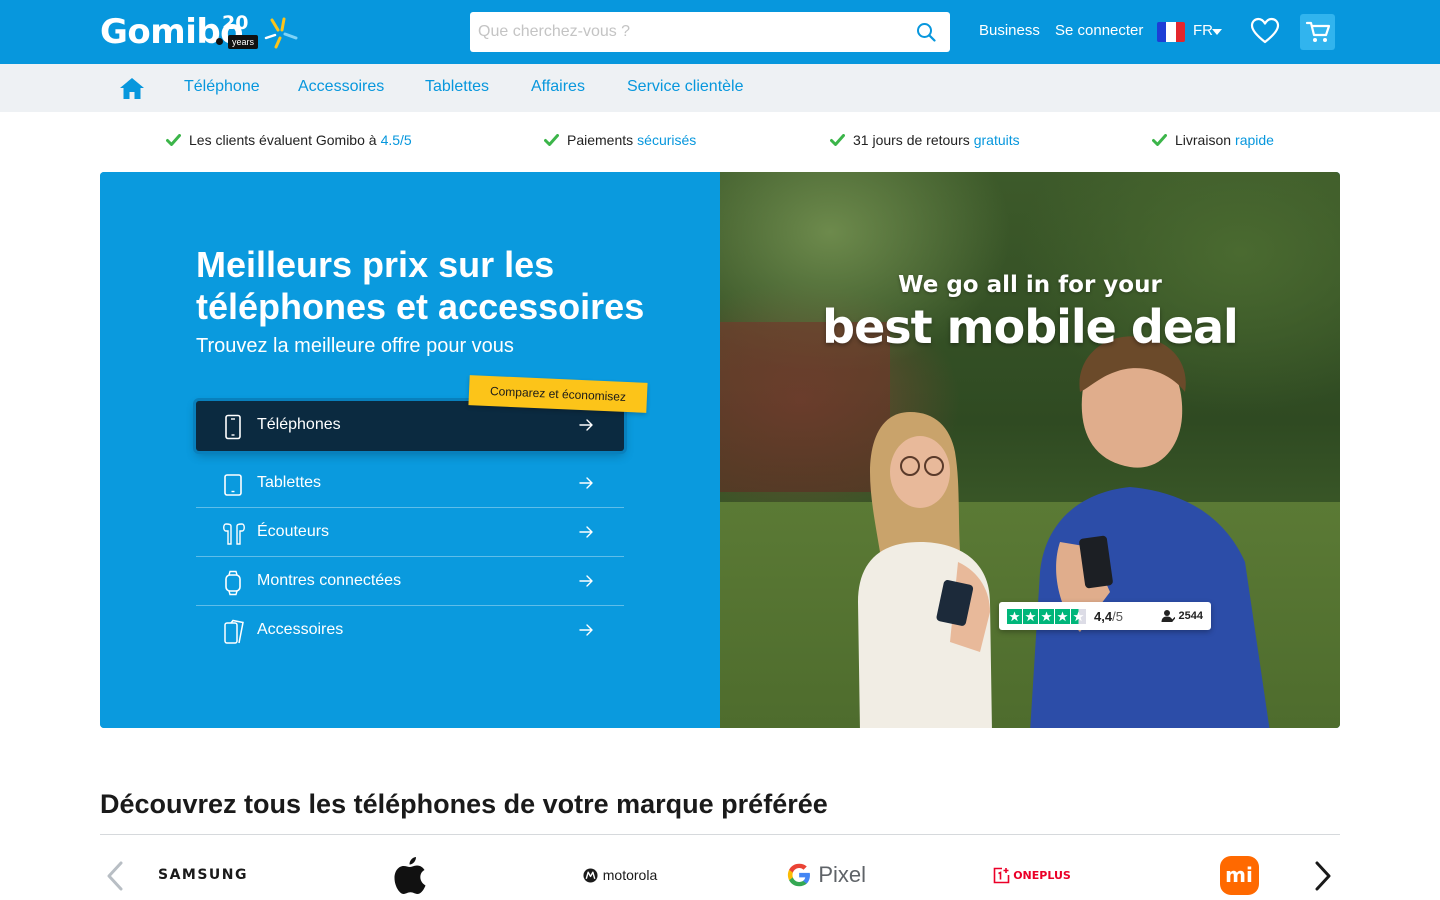 This screenshot has height=900, width=1440. Describe the element at coordinates (300, 629) in the screenshot. I see `category-label: Accessoires` at that location.